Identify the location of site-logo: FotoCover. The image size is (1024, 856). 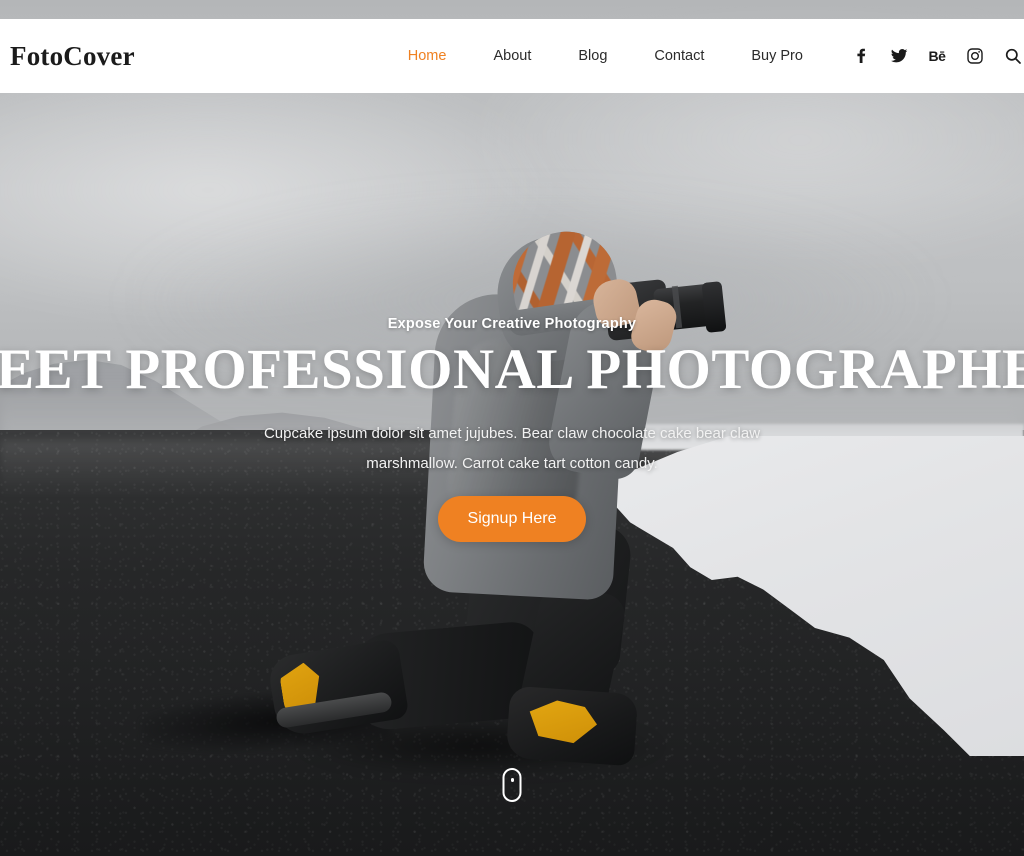
(72, 56).